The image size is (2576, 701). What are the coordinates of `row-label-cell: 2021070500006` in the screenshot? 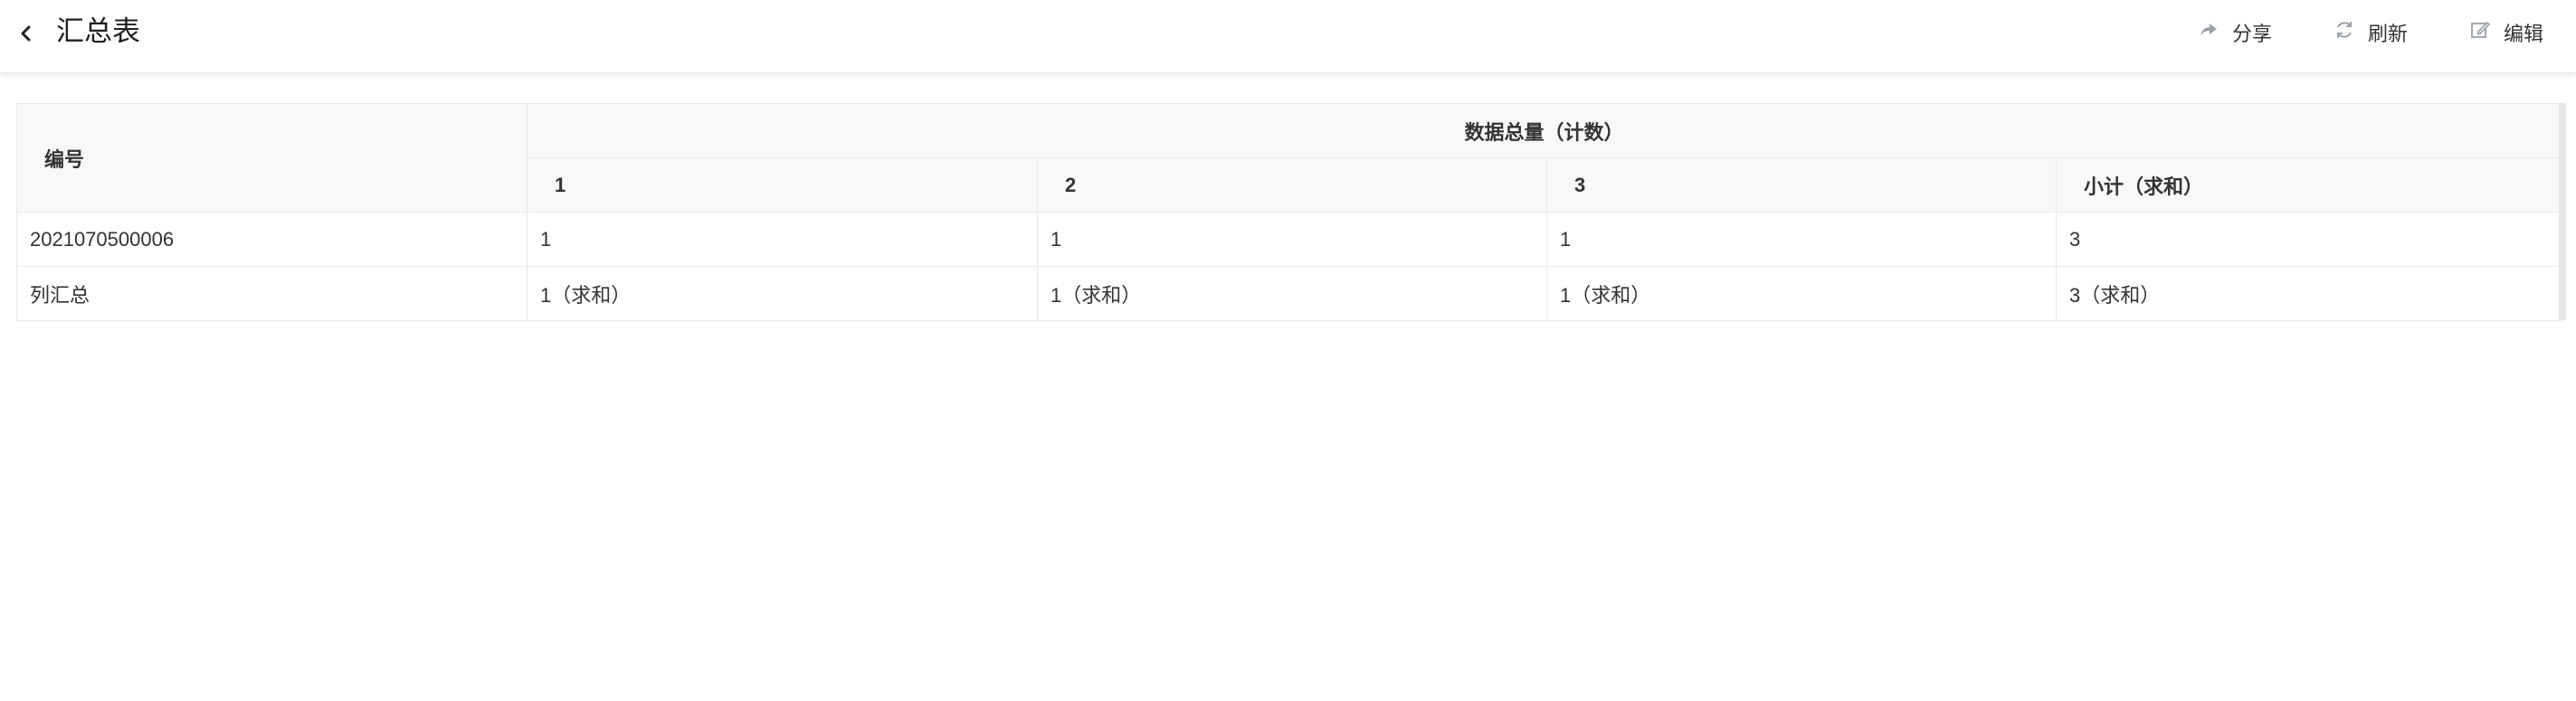 It's located at (272, 239).